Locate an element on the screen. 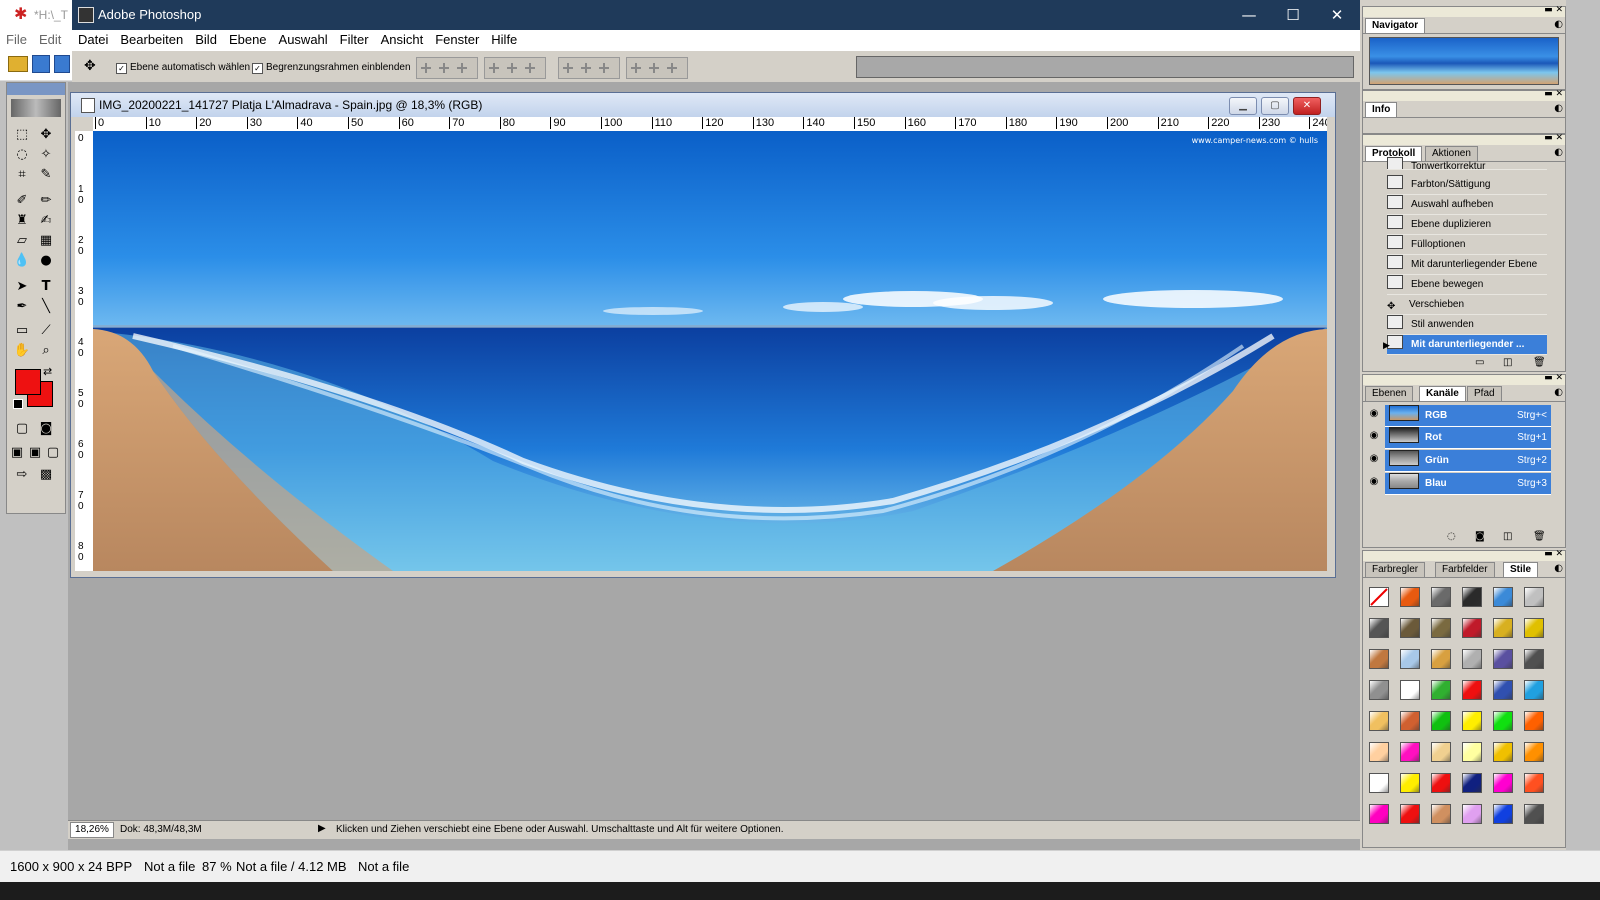 The height and width of the screenshot is (900, 1600). auto-select-checkbox: ✓ Ebene automatisch wählen is located at coordinates (183, 68).